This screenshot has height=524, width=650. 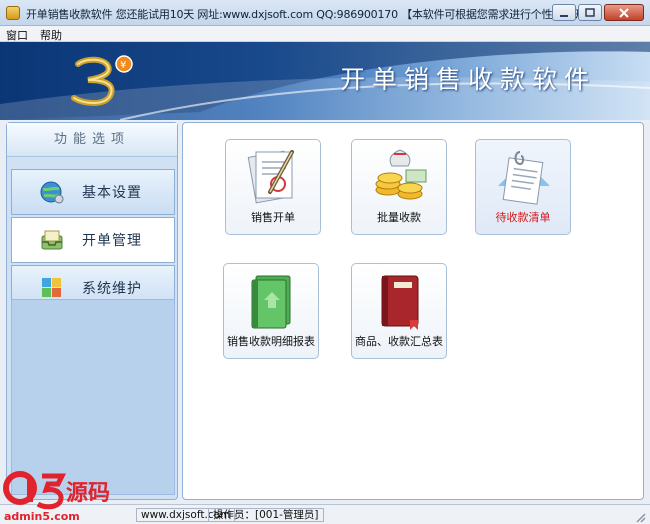 I want to click on tile-sales-payment-report: 销售收款明细报表, so click(x=271, y=311).